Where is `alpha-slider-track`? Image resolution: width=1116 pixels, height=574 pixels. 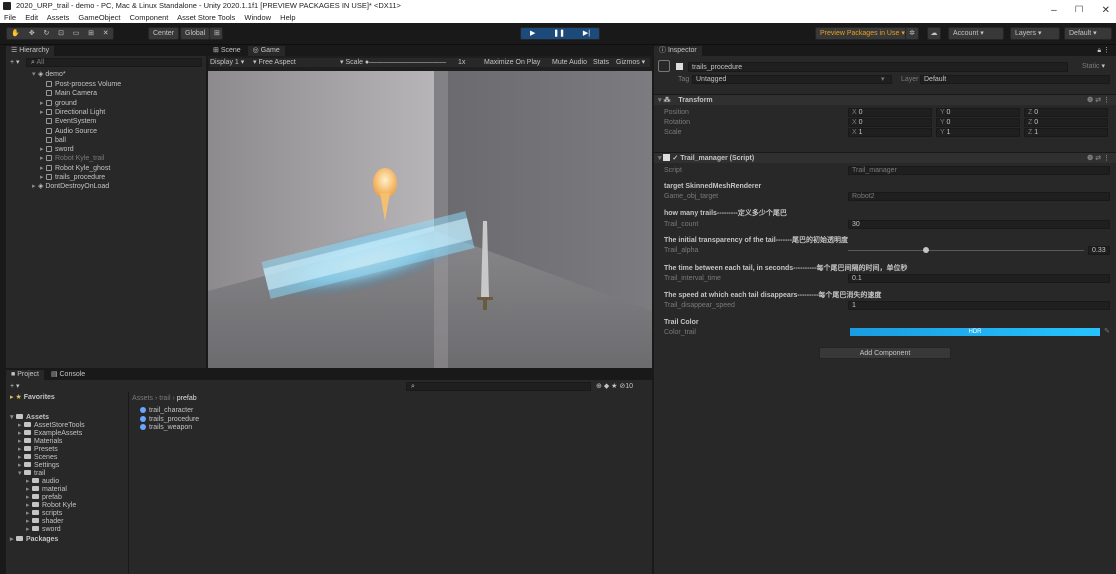
alpha-slider-track is located at coordinates (966, 250).